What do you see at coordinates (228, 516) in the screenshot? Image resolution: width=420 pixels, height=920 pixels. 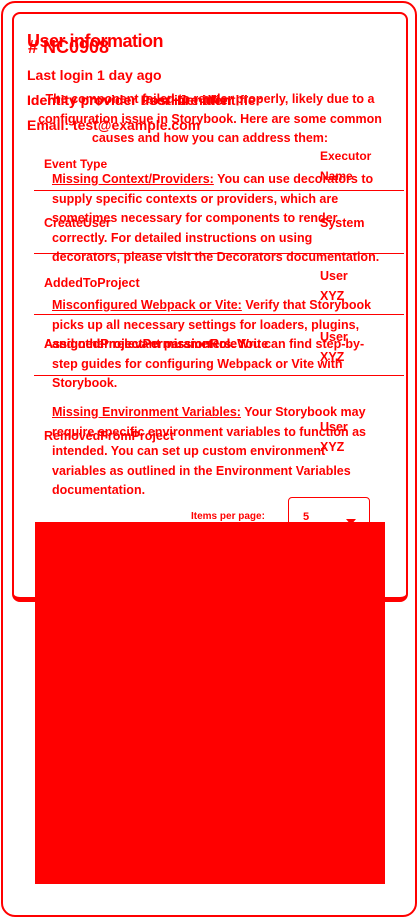 I see `items-per-page-label: Items per page:` at bounding box center [228, 516].